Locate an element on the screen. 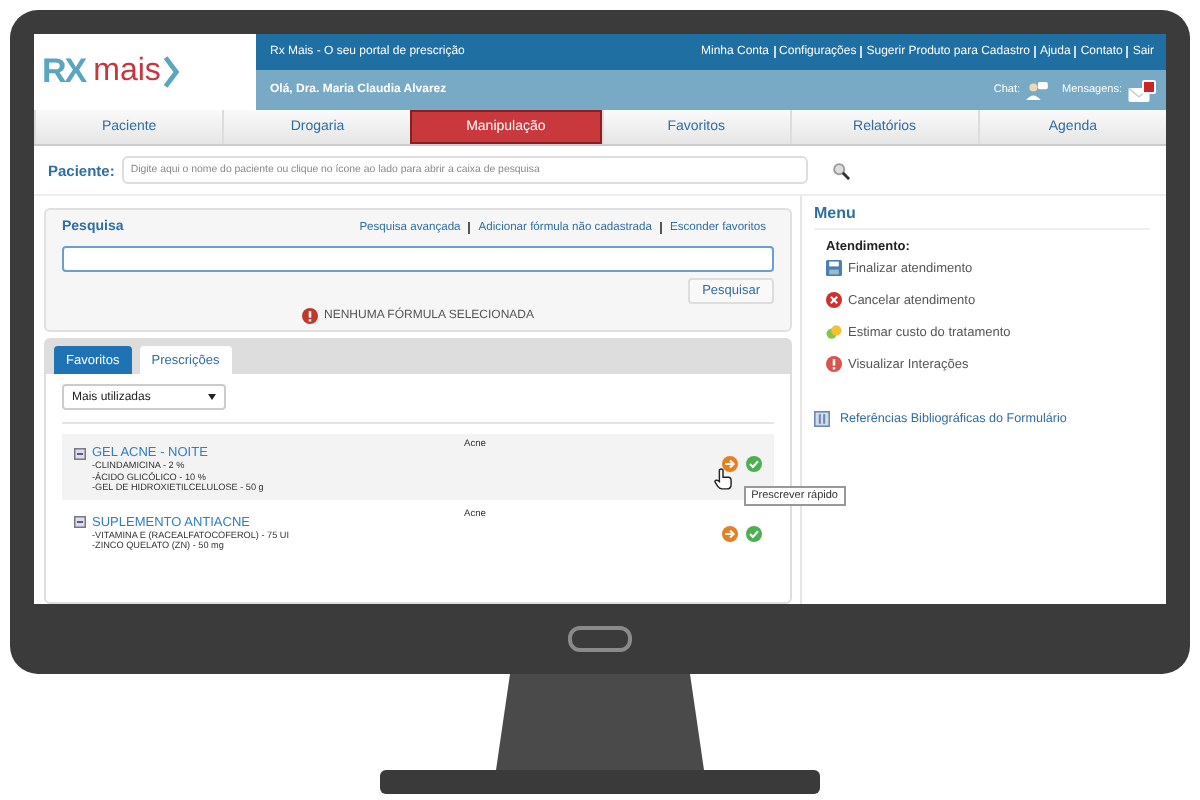  book-icon is located at coordinates (822, 419).